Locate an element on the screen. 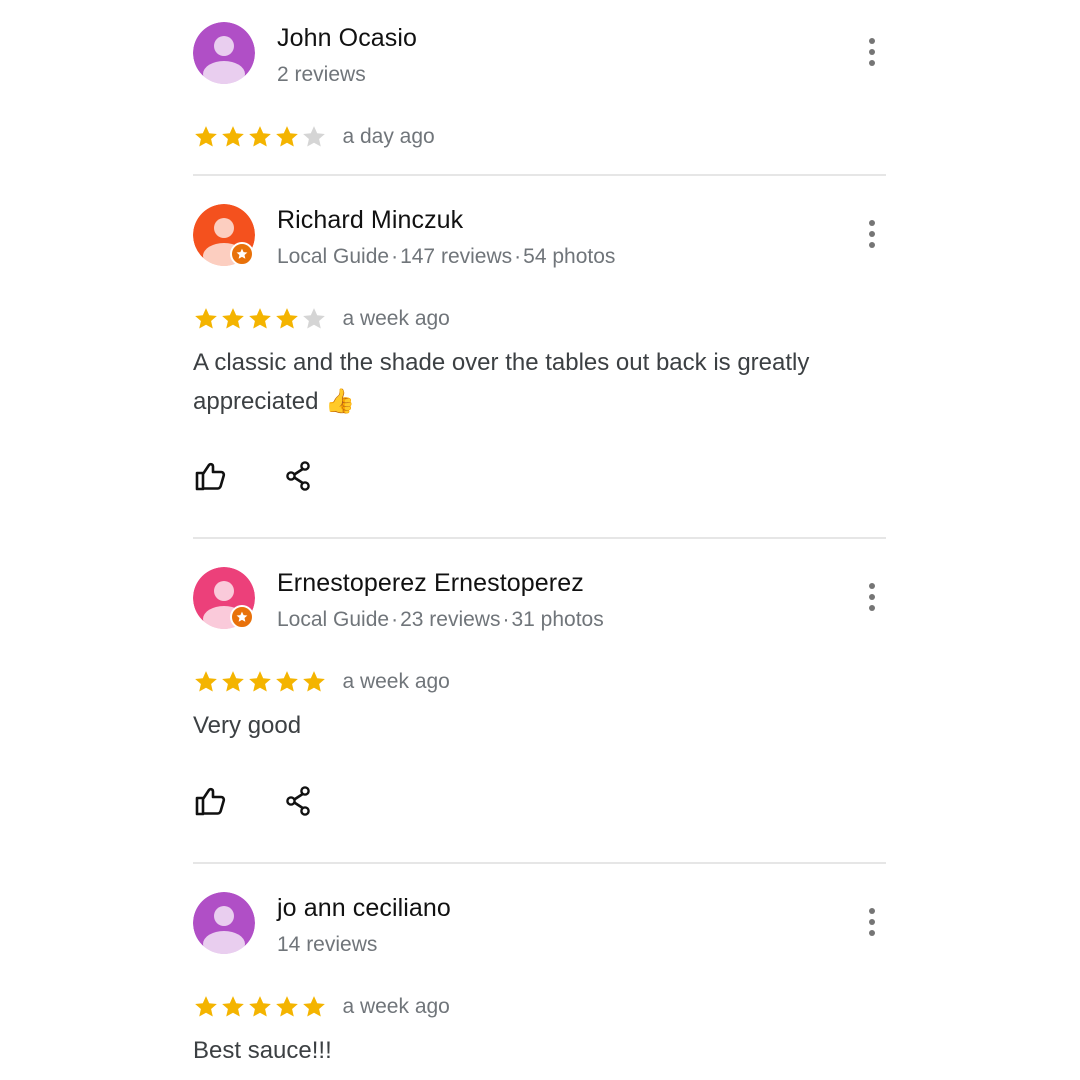 This screenshot has height=1080, width=1080. reviewer-meta: 14 reviews is located at coordinates (327, 945).